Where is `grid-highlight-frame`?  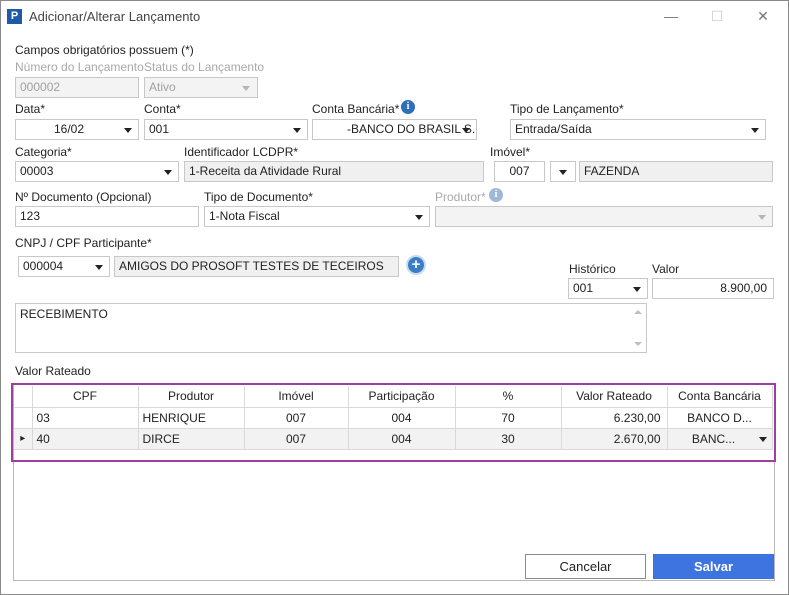
grid-highlight-frame is located at coordinates (393, 422).